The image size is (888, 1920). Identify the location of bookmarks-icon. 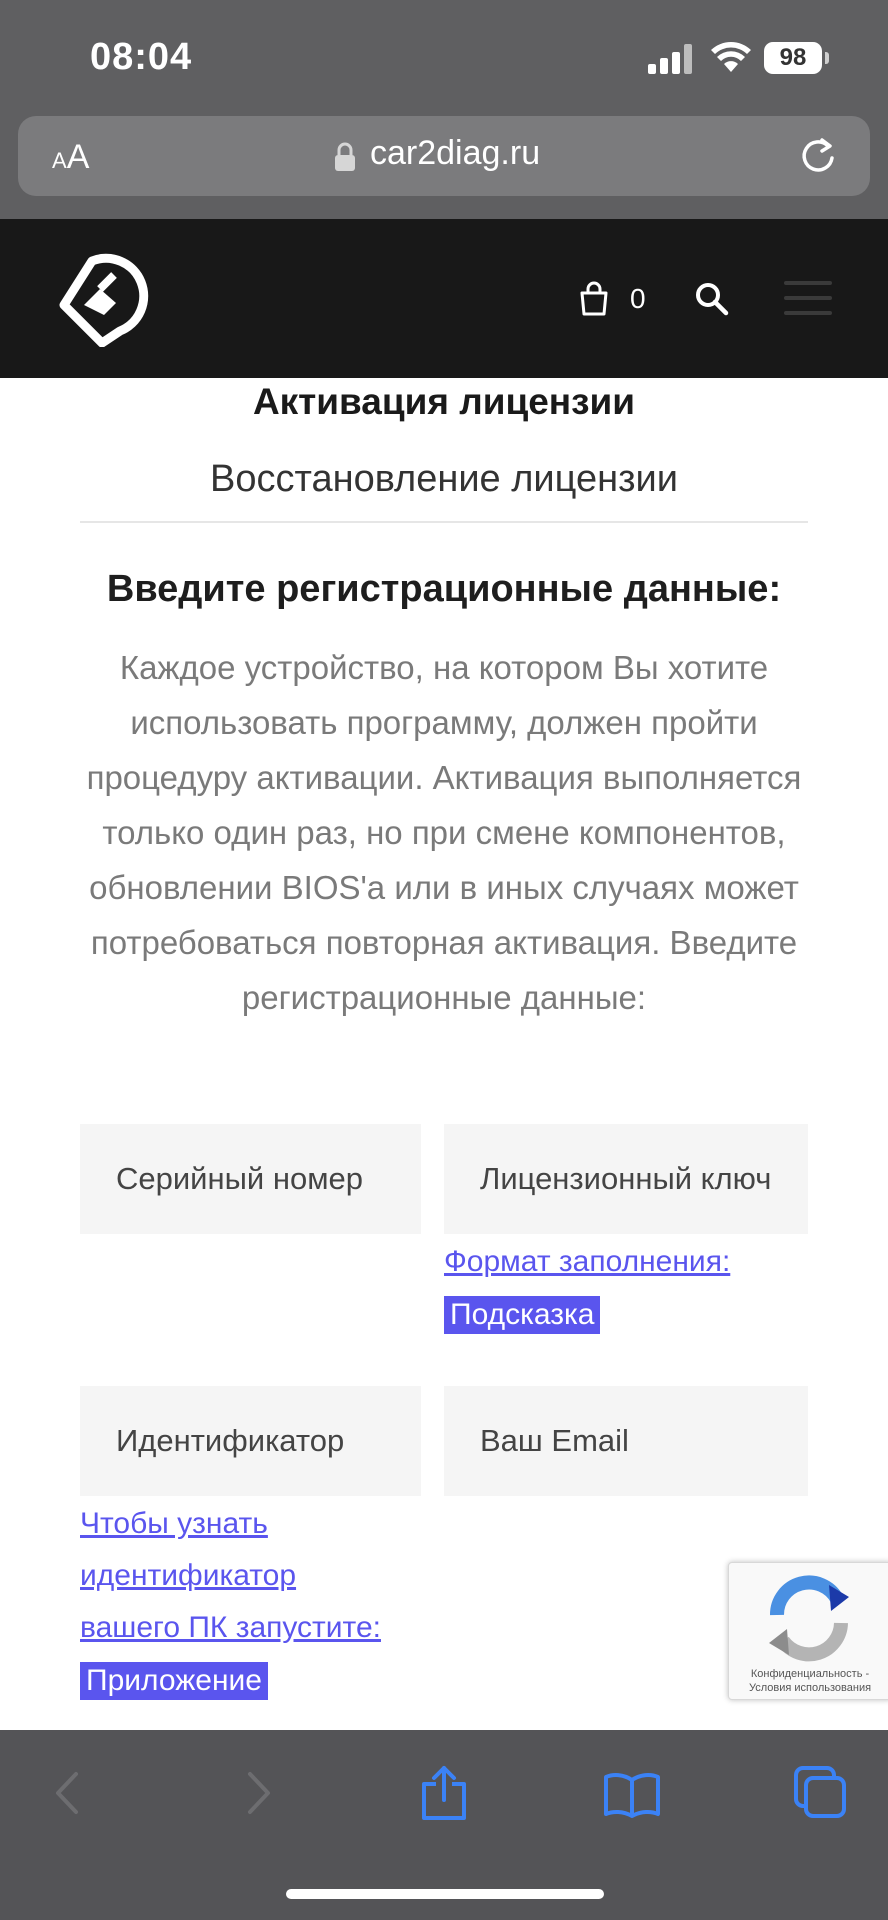
(632, 1794).